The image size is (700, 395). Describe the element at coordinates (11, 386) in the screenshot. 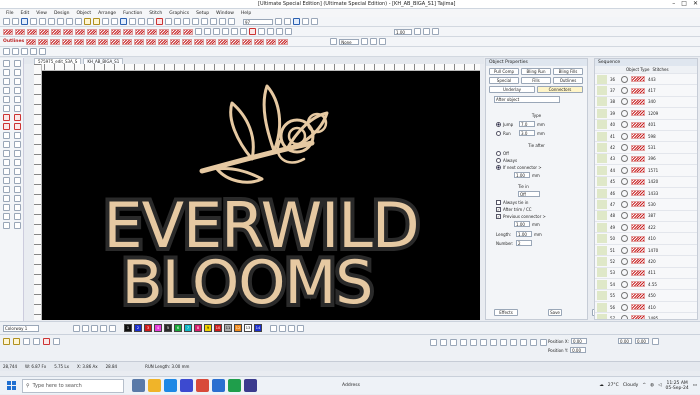

I see `start-button` at that location.